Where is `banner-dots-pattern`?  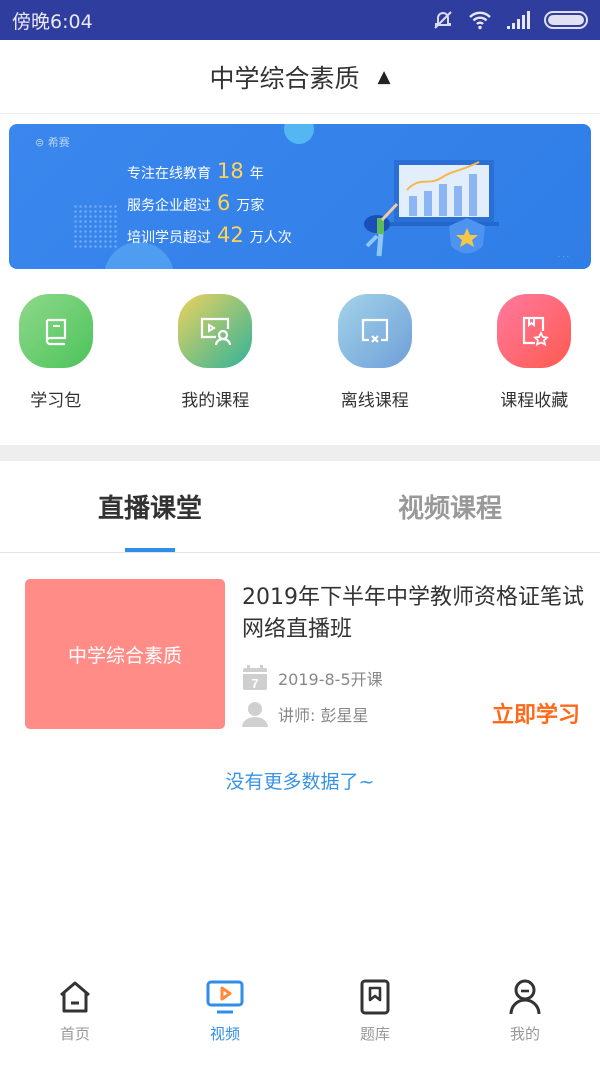
banner-dots-pattern is located at coordinates (95, 226).